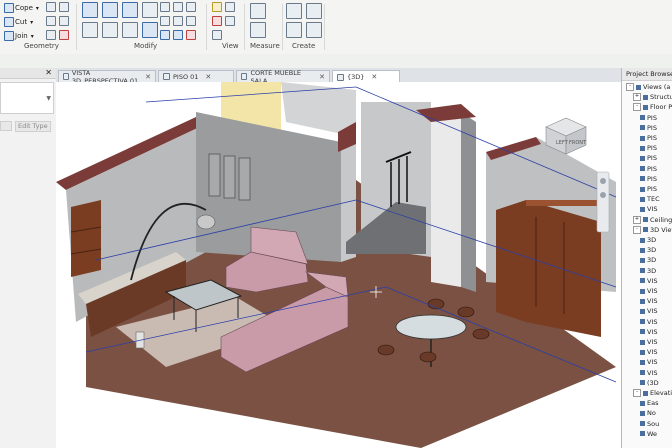  Describe the element at coordinates (648, 413) in the screenshot. I see `project-browser-item: No` at that location.